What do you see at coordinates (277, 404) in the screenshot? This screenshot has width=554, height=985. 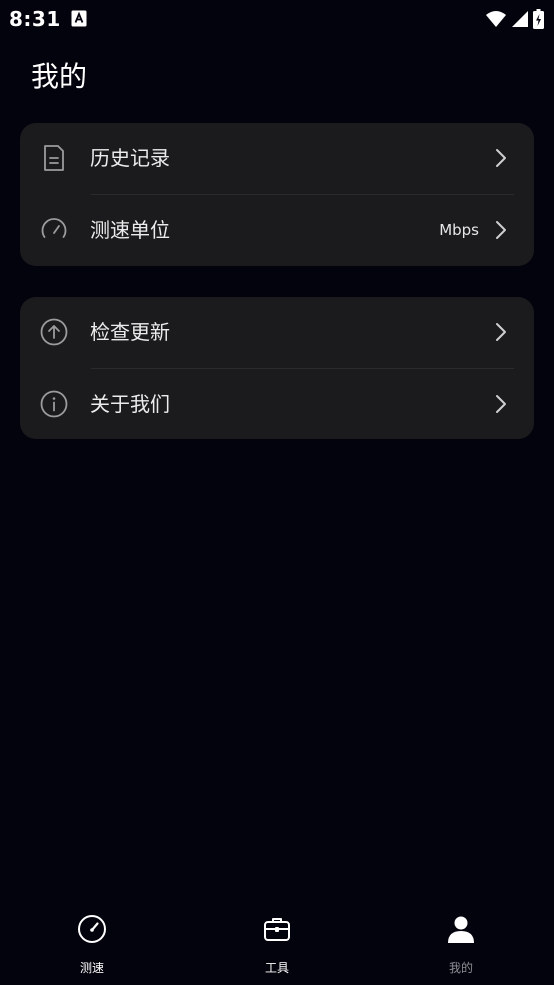 I see `about-us-row: 关于我们` at bounding box center [277, 404].